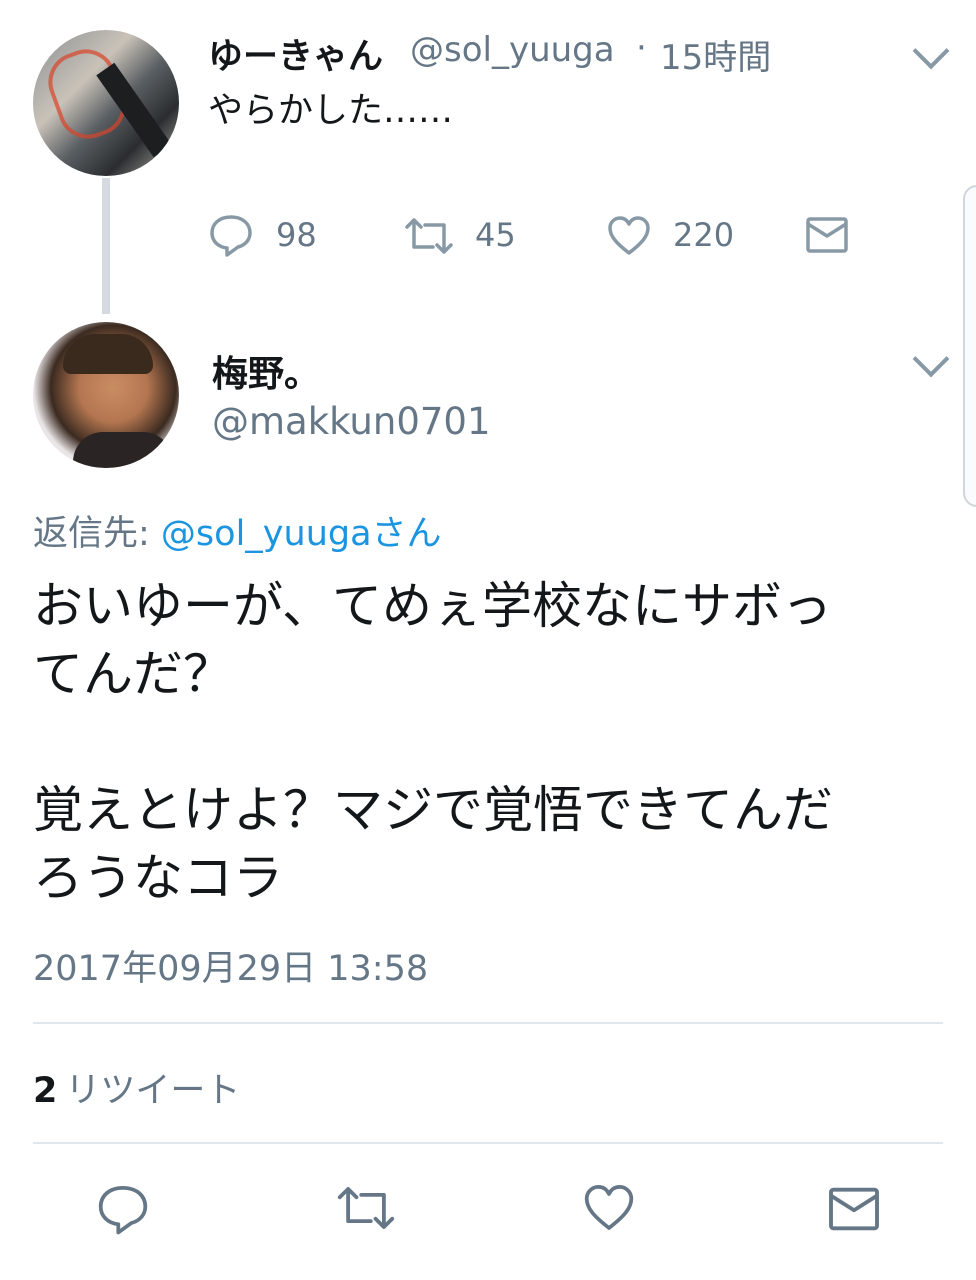 The height and width of the screenshot is (1280, 976). Describe the element at coordinates (133, 674) in the screenshot. I see `body-line: てんだ？` at that location.